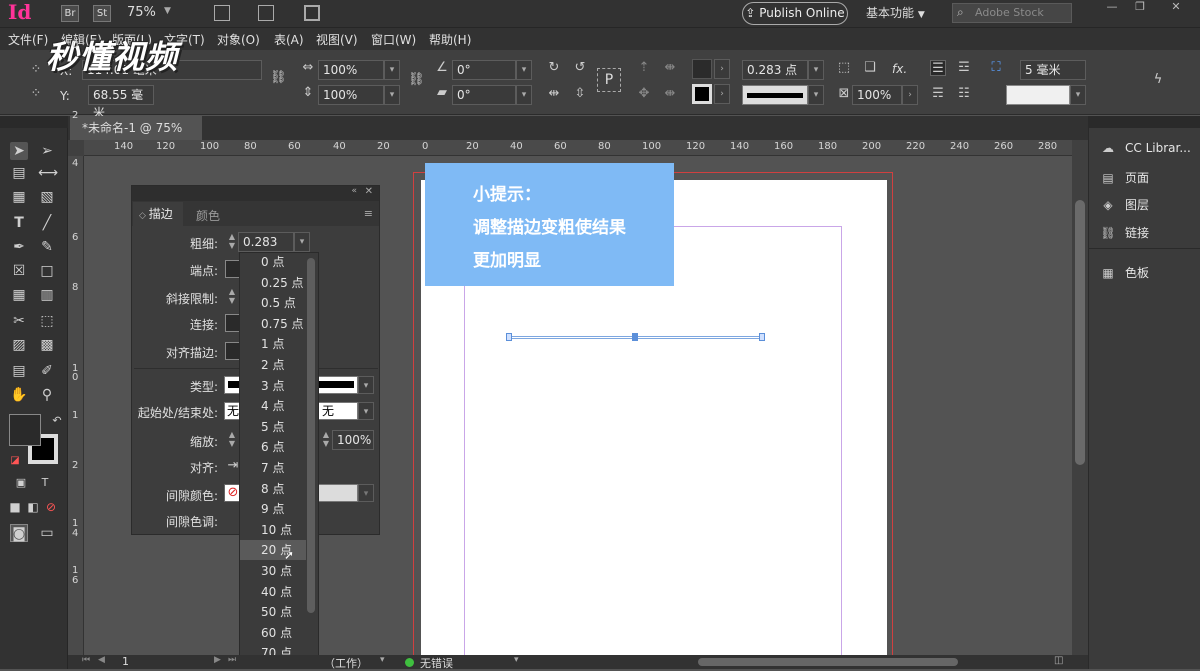 This screenshot has height=671, width=1200. I want to click on weight-option: 0.5 点, so click(273, 303).